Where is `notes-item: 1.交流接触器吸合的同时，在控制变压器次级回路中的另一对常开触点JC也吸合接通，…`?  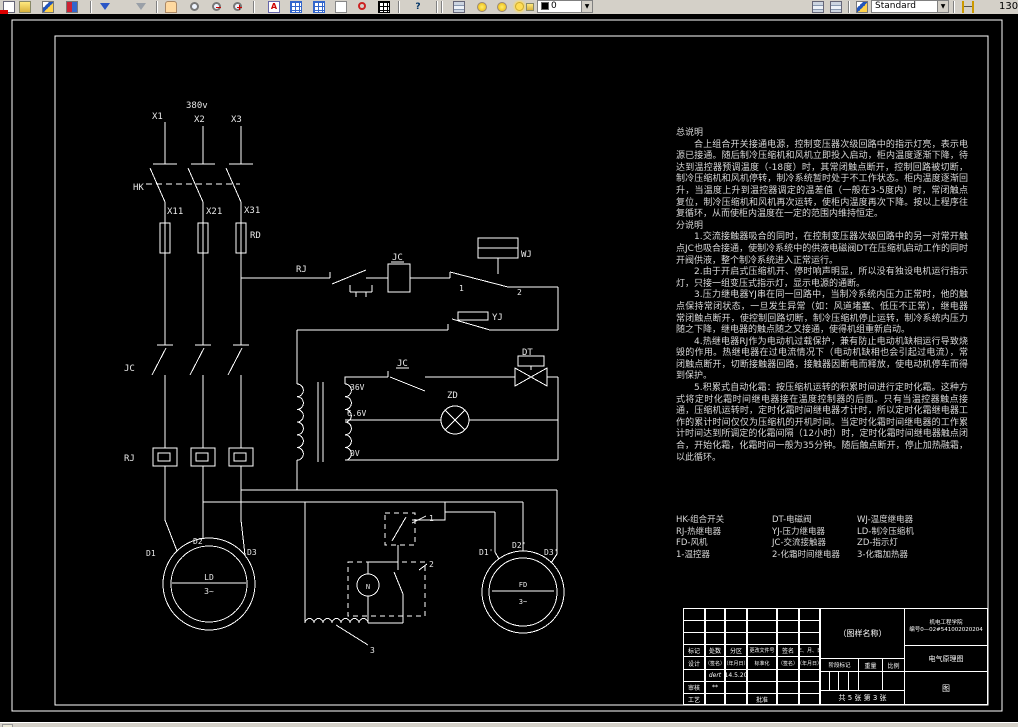 notes-item: 1.交流接触器吸合的同时，在控制变压器次级回路中的另一对常开触点JC也吸合接通，… is located at coordinates (822, 249).